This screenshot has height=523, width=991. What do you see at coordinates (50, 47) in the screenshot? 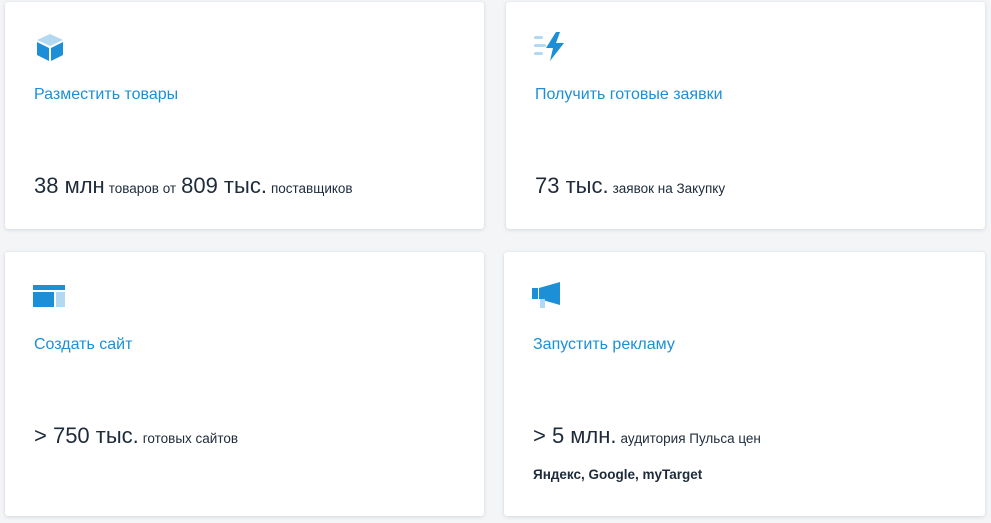
I see `cube-icon` at bounding box center [50, 47].